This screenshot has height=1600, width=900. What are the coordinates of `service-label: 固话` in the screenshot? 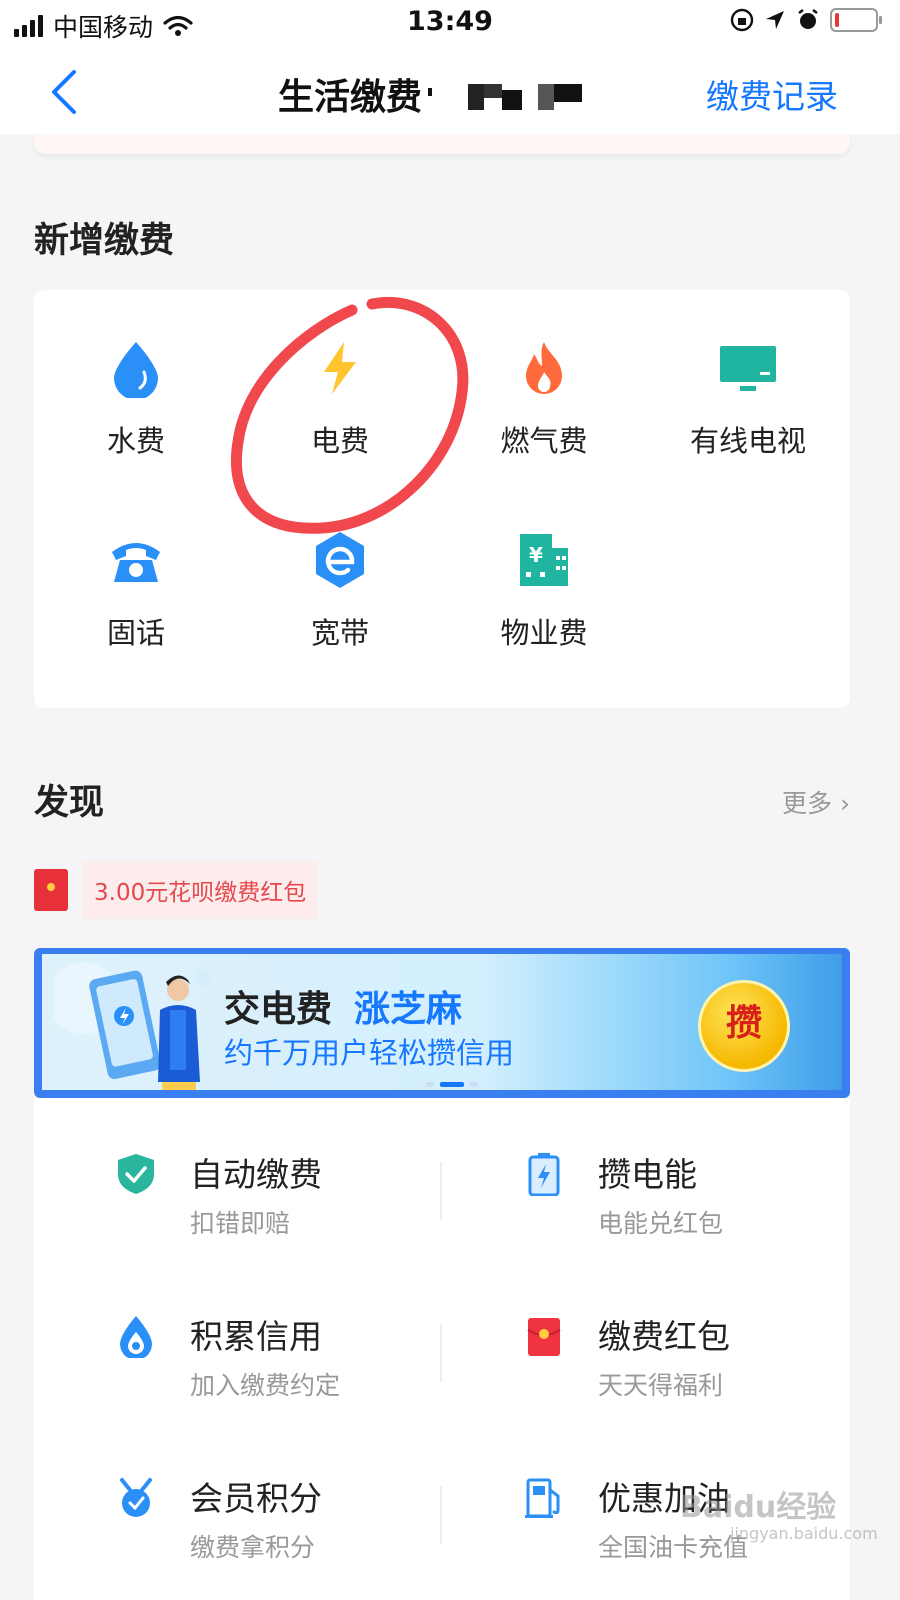 It's located at (135, 633).